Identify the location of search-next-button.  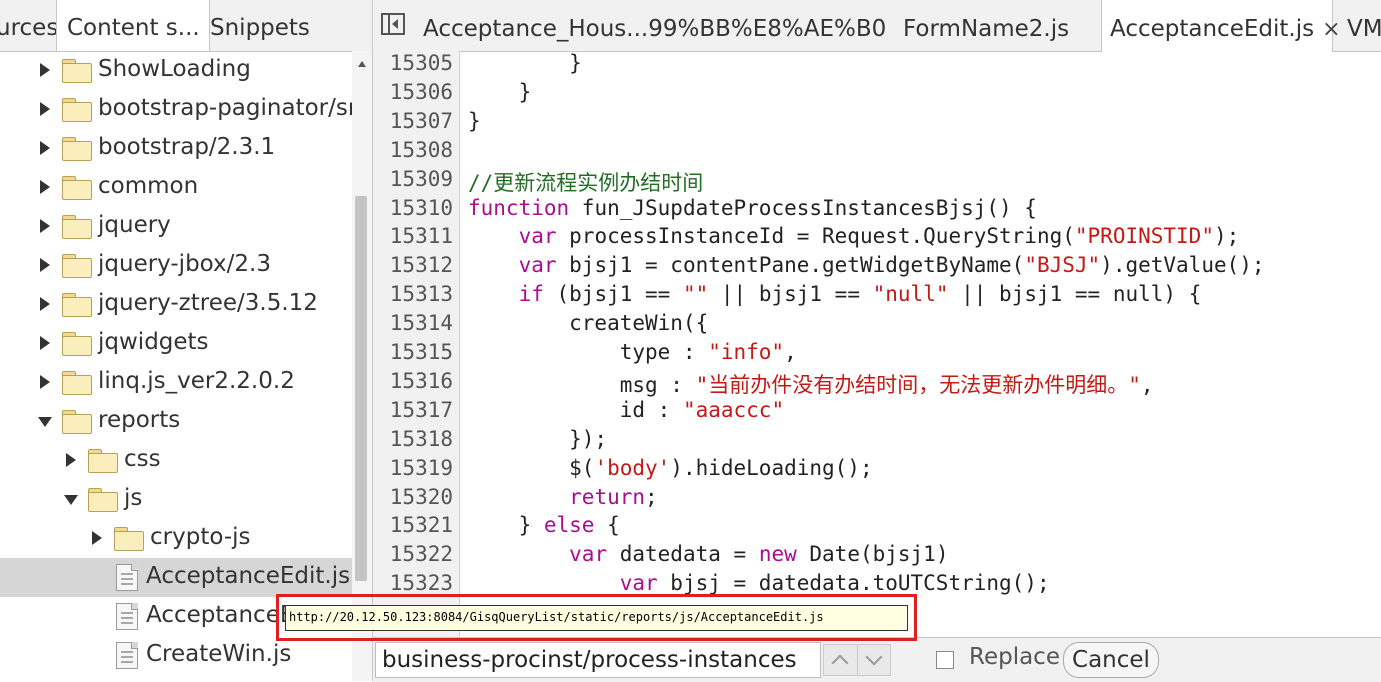
(874, 660).